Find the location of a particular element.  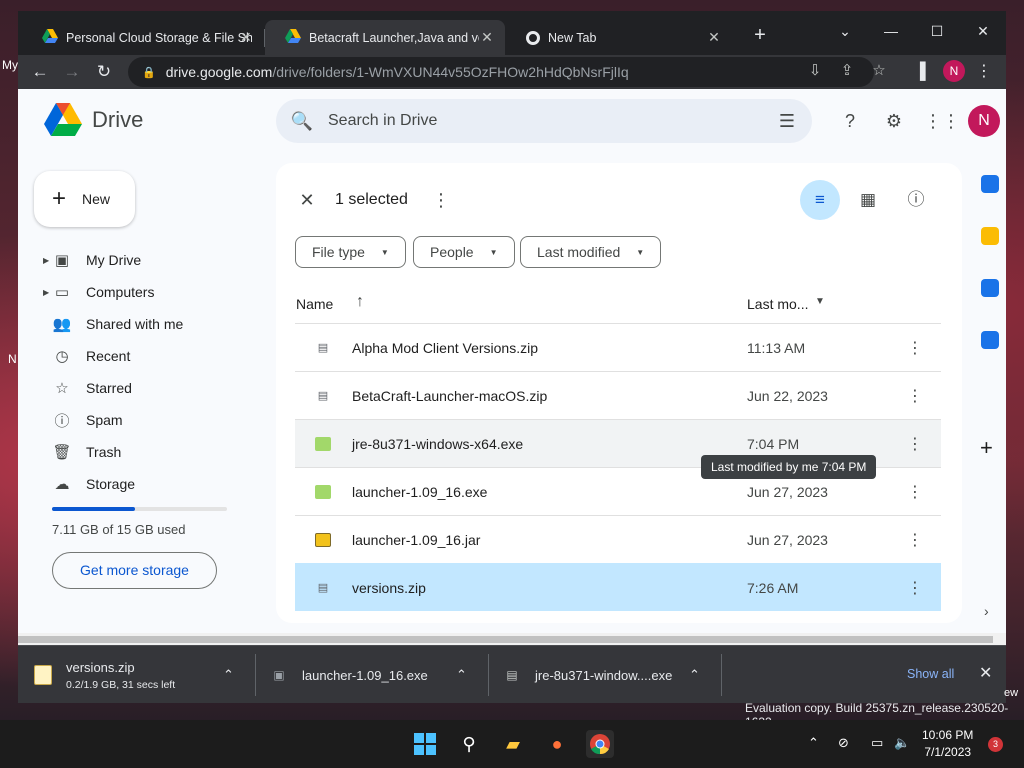

search-input: 🔍 Search in Drive ☰ is located at coordinates (544, 121).